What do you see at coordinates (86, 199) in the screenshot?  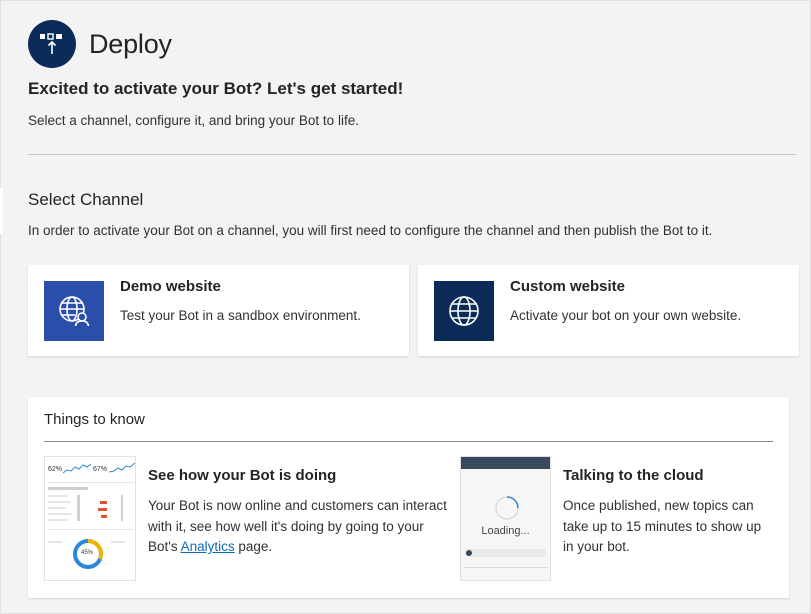 I see `select-channel-title: Select Channel` at bounding box center [86, 199].